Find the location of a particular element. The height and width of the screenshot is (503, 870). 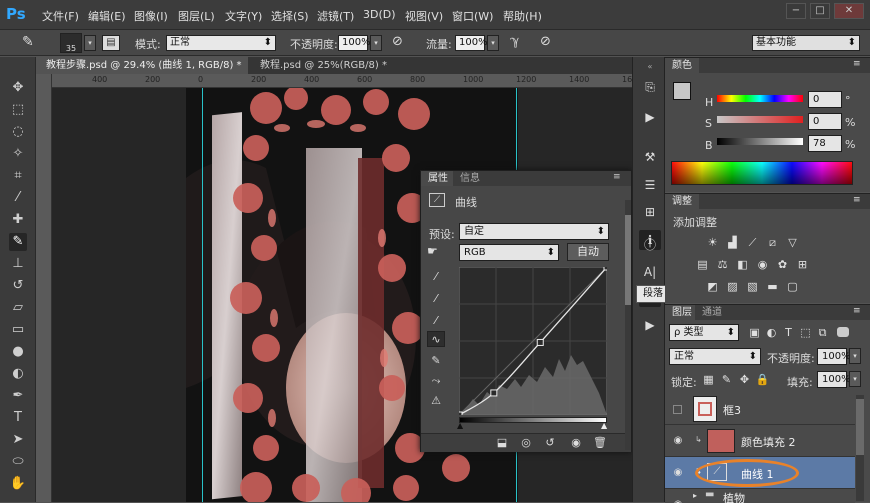

selective-color-icon: ▢ is located at coordinates (792, 286).